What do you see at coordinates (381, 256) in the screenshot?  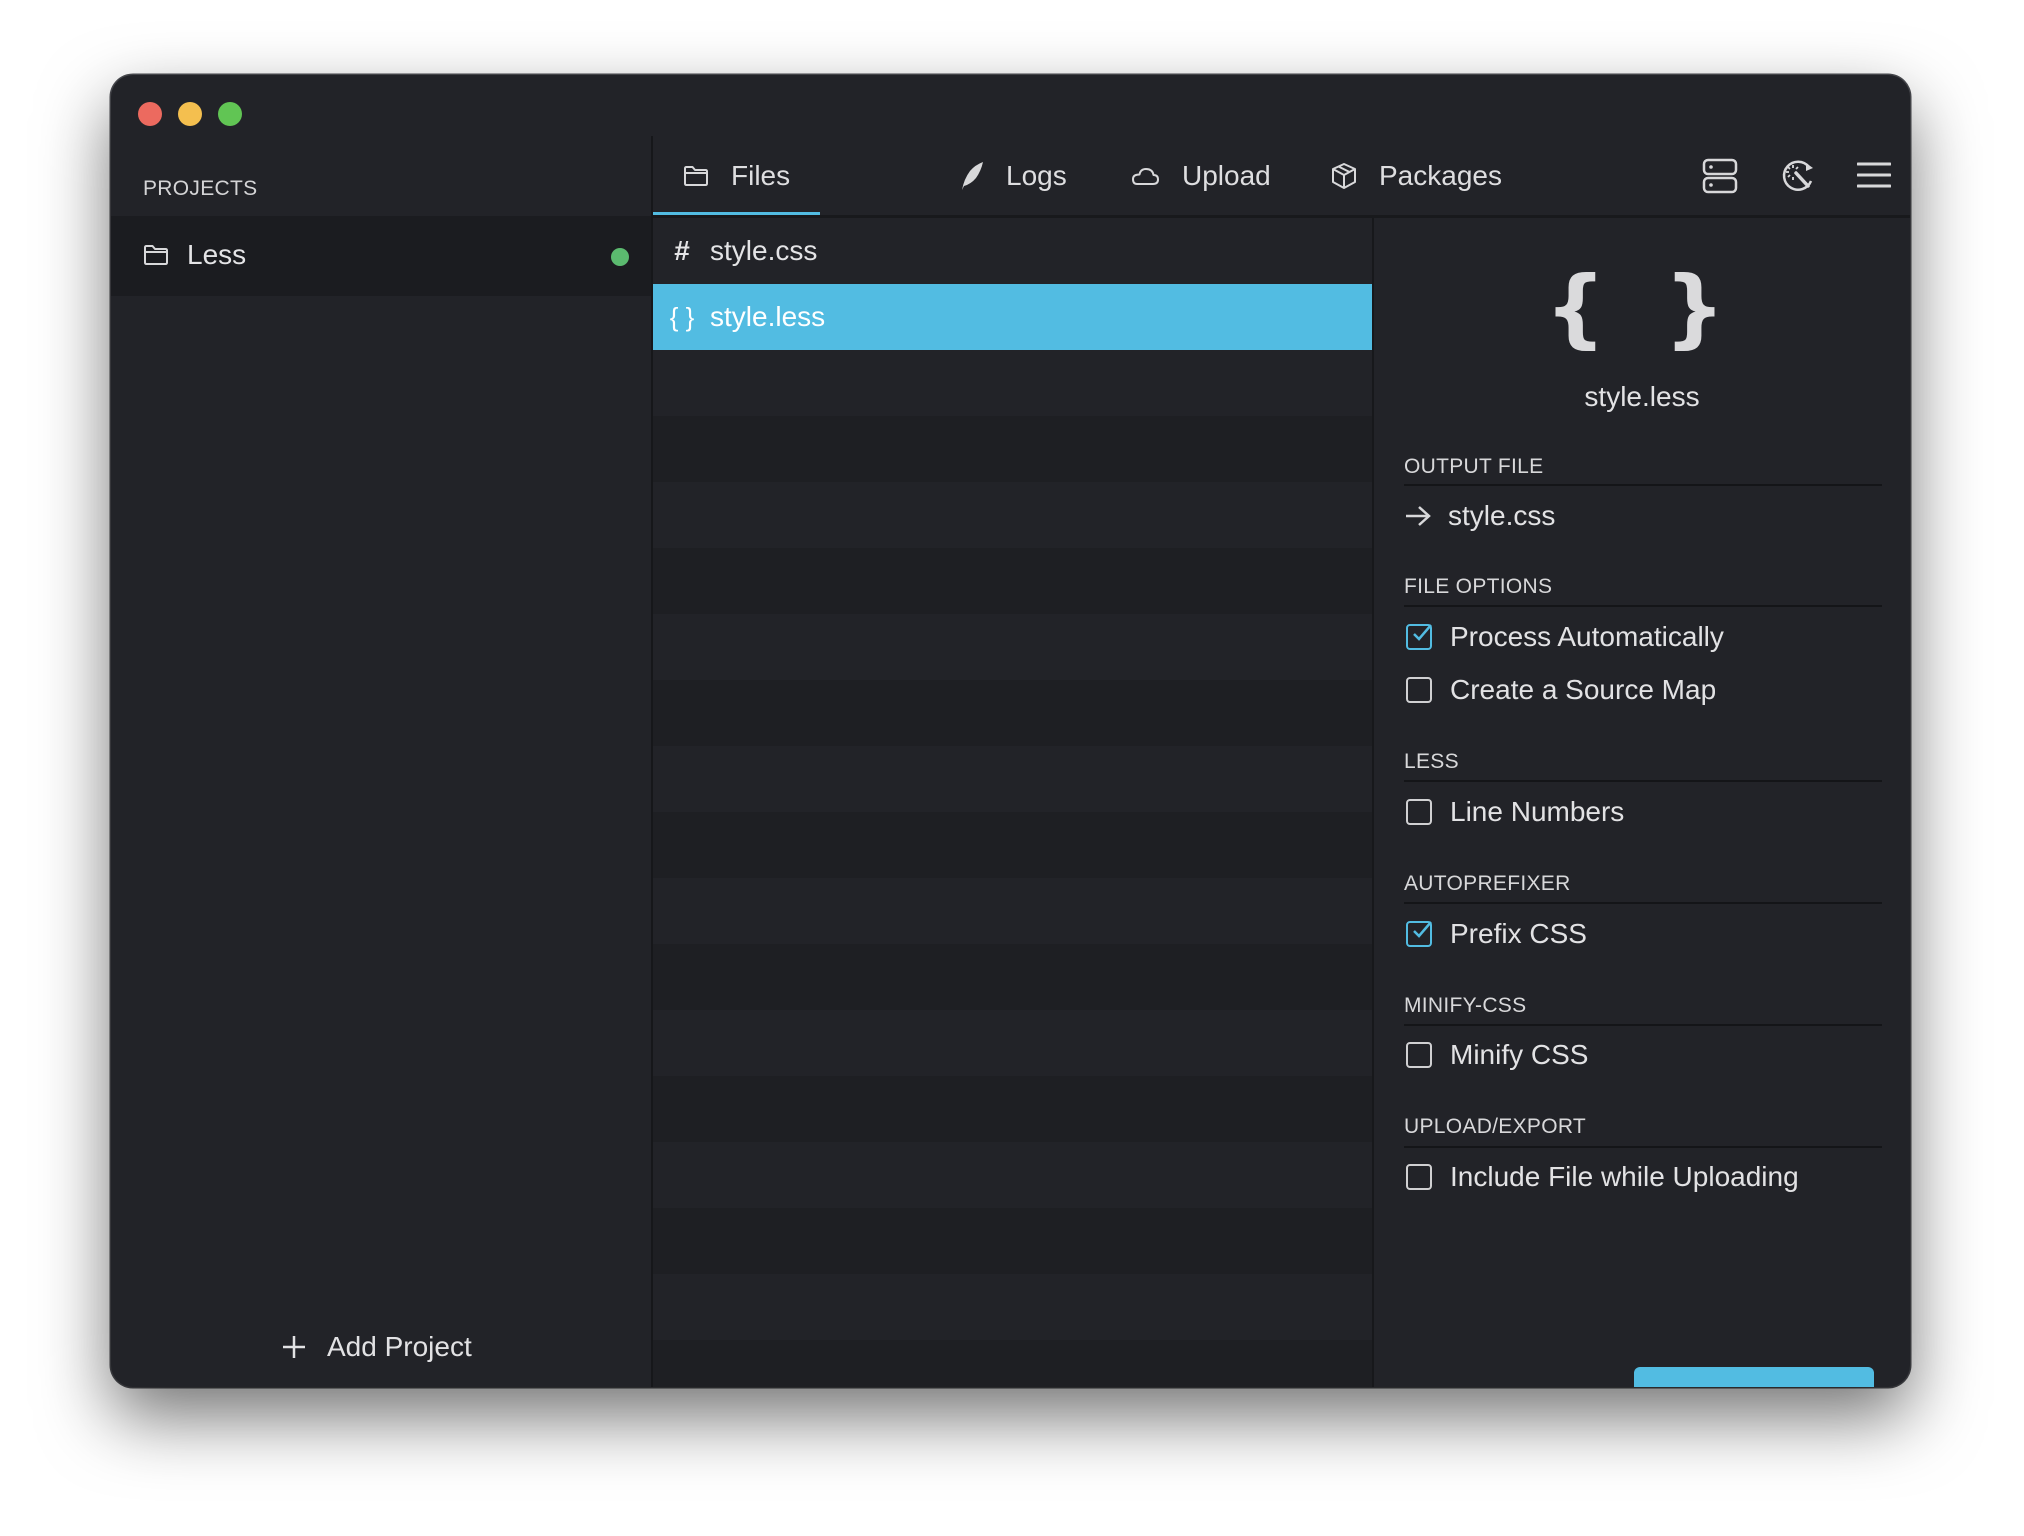 I see `project-item-less: Less` at bounding box center [381, 256].